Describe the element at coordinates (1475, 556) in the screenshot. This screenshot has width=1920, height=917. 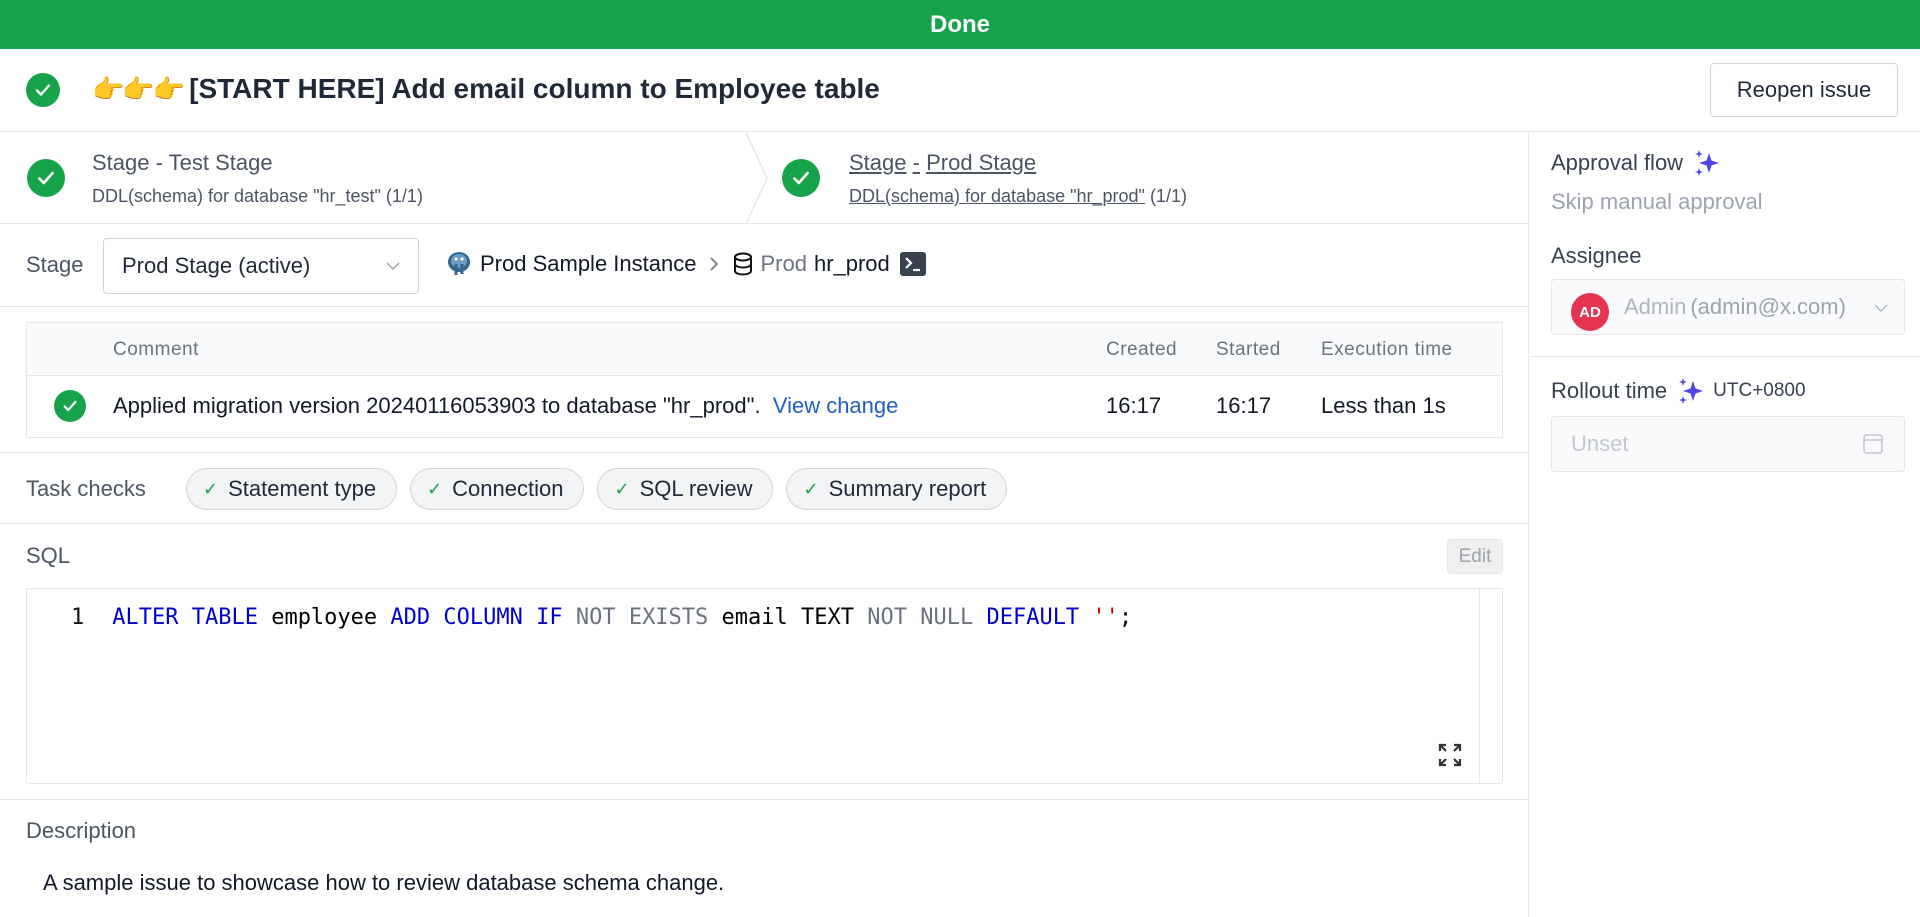
I see `edit-sql-button: Edit` at that location.